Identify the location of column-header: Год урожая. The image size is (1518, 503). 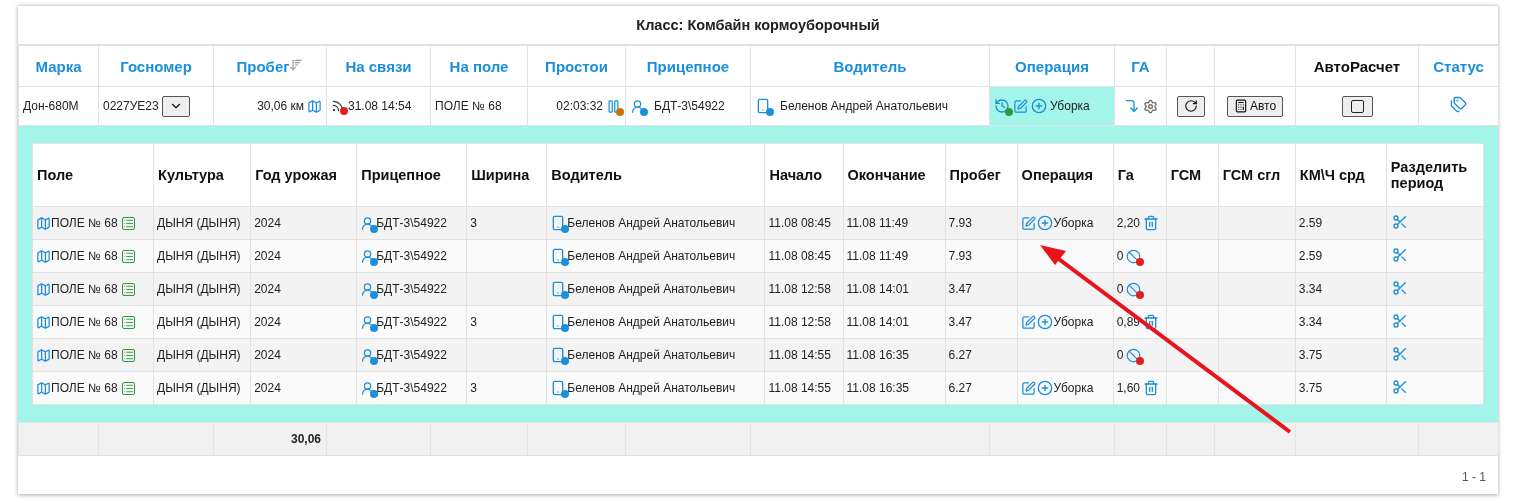
(303, 175).